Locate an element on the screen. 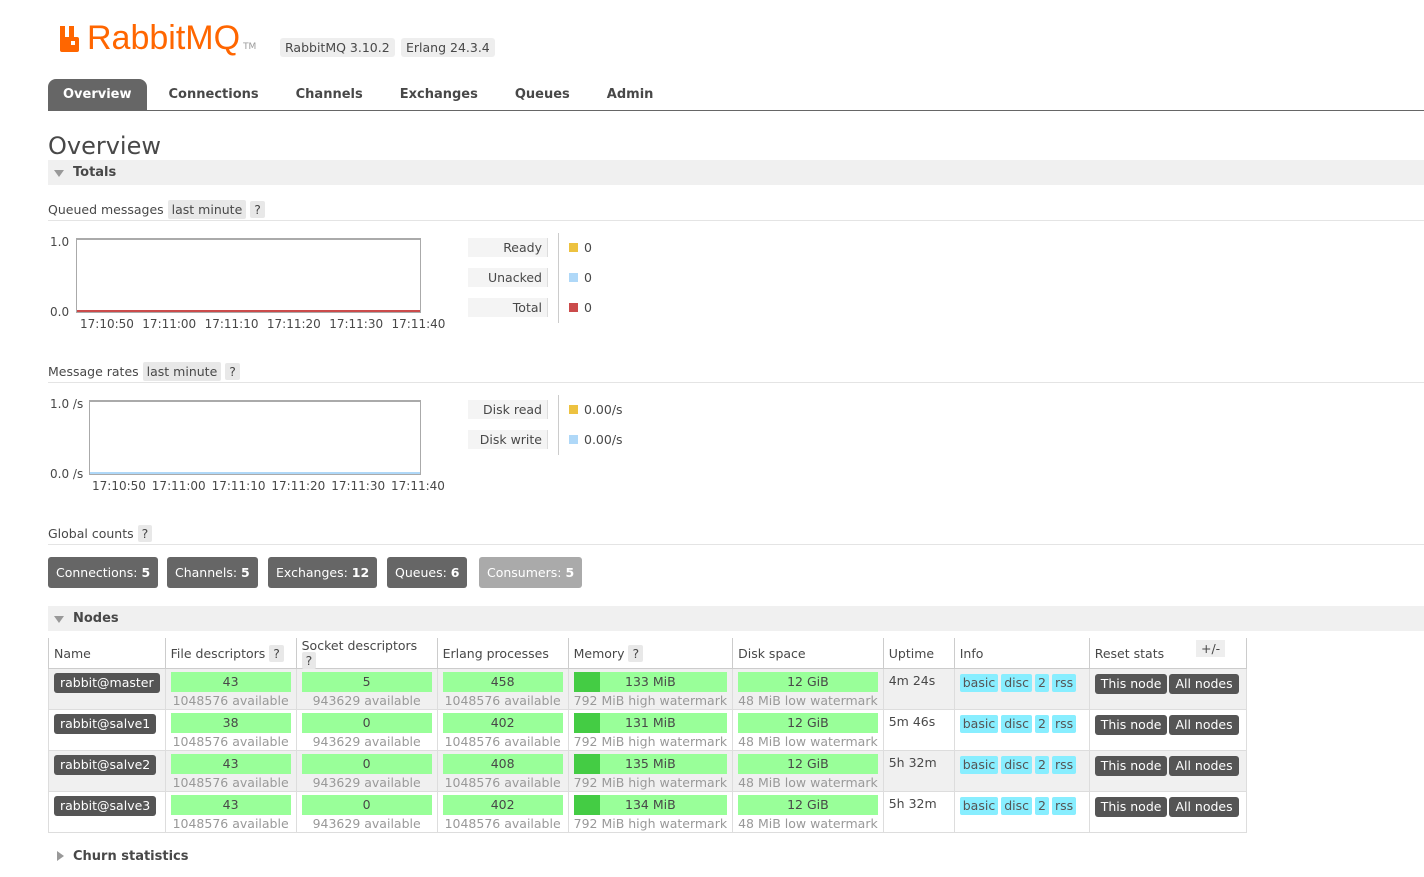 This screenshot has height=877, width=1424. col-file-descriptors: File descriptors ? is located at coordinates (230, 653).